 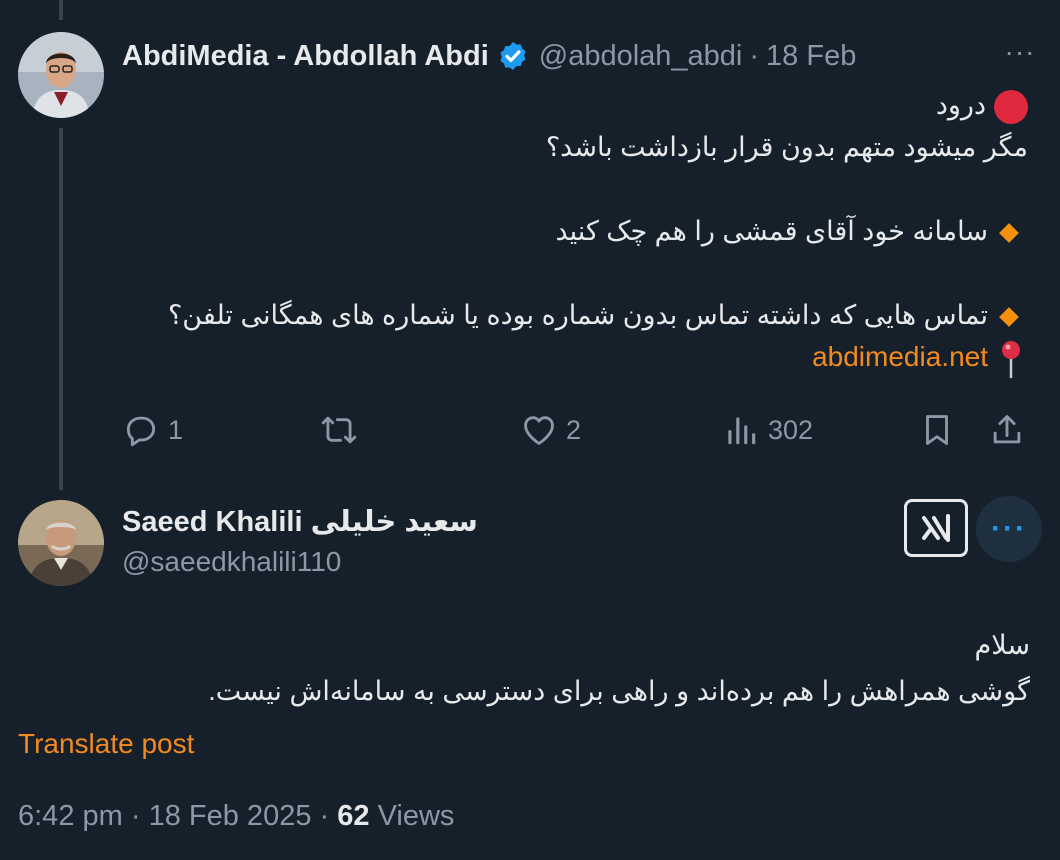 What do you see at coordinates (641, 56) in the screenshot?
I see `handle: @abdolah_abdi` at bounding box center [641, 56].